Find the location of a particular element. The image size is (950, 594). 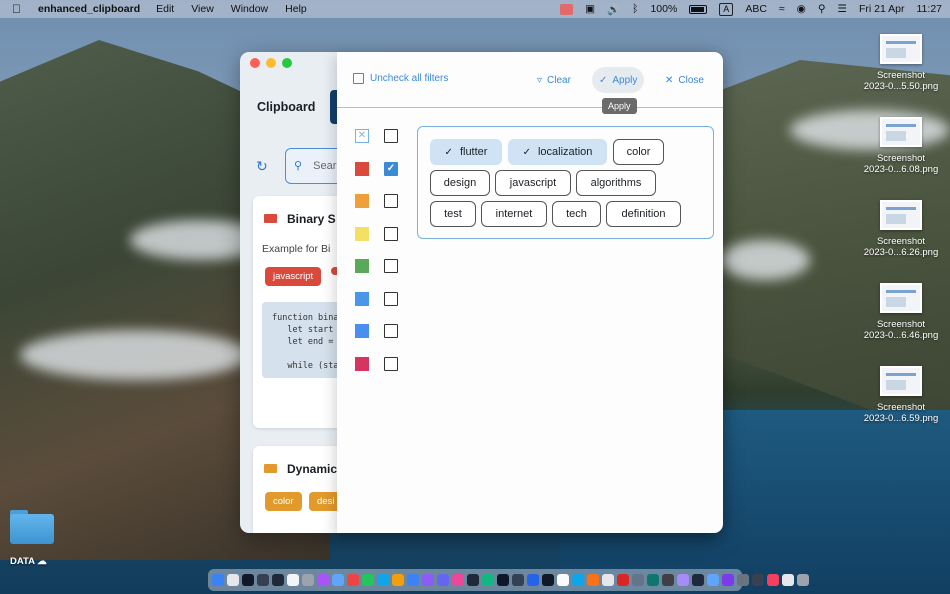

bluetooth-icon: ᛒ is located at coordinates (635, 9).